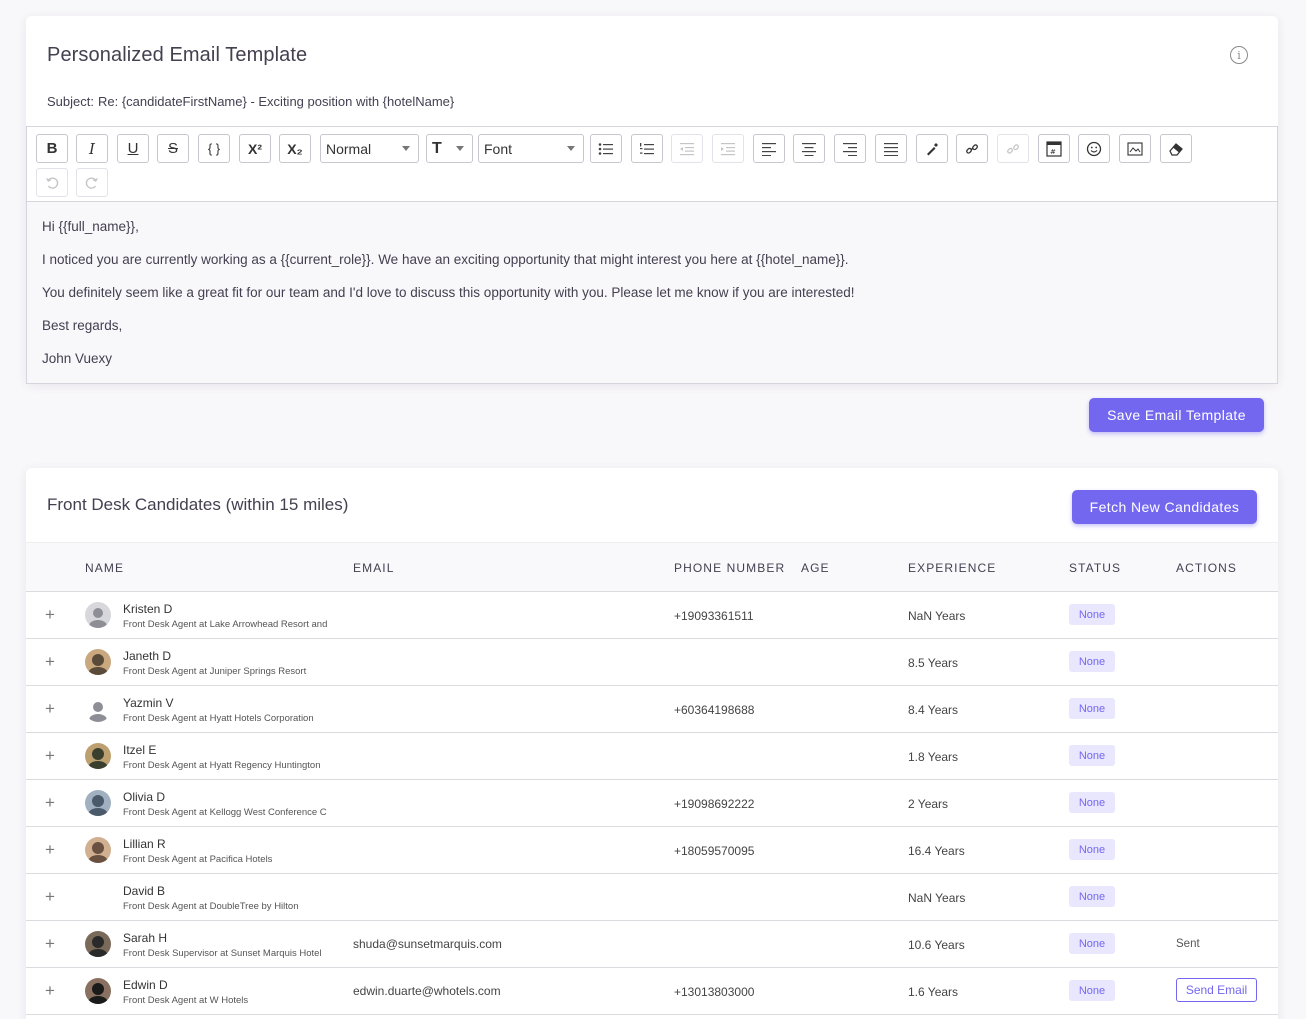  Describe the element at coordinates (815, 568) in the screenshot. I see `column-header-age: AGE` at that location.